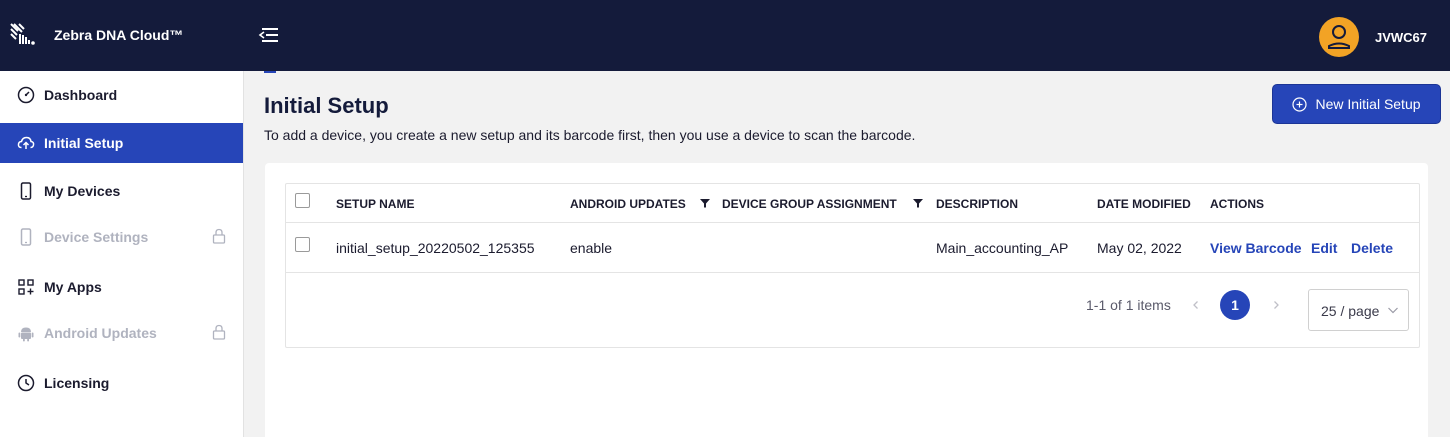  I want to click on next-page-button, so click(1276, 305).